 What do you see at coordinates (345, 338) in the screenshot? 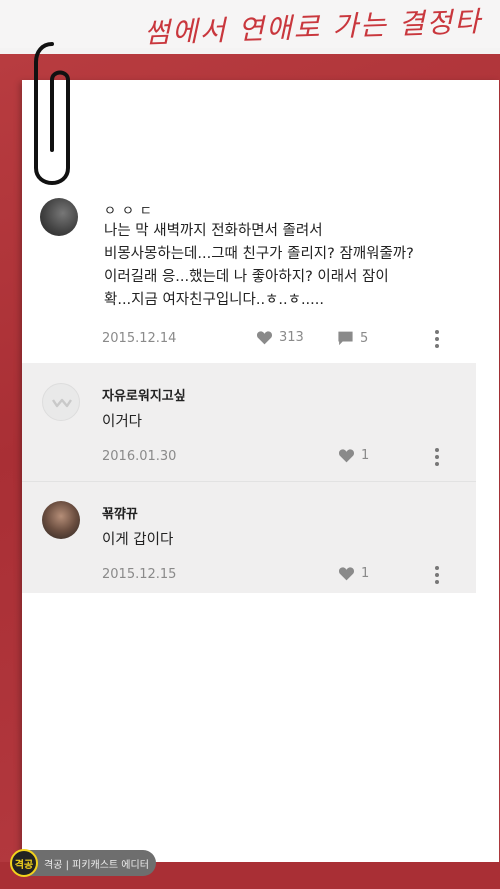
I see `speech-bubble-icon` at bounding box center [345, 338].